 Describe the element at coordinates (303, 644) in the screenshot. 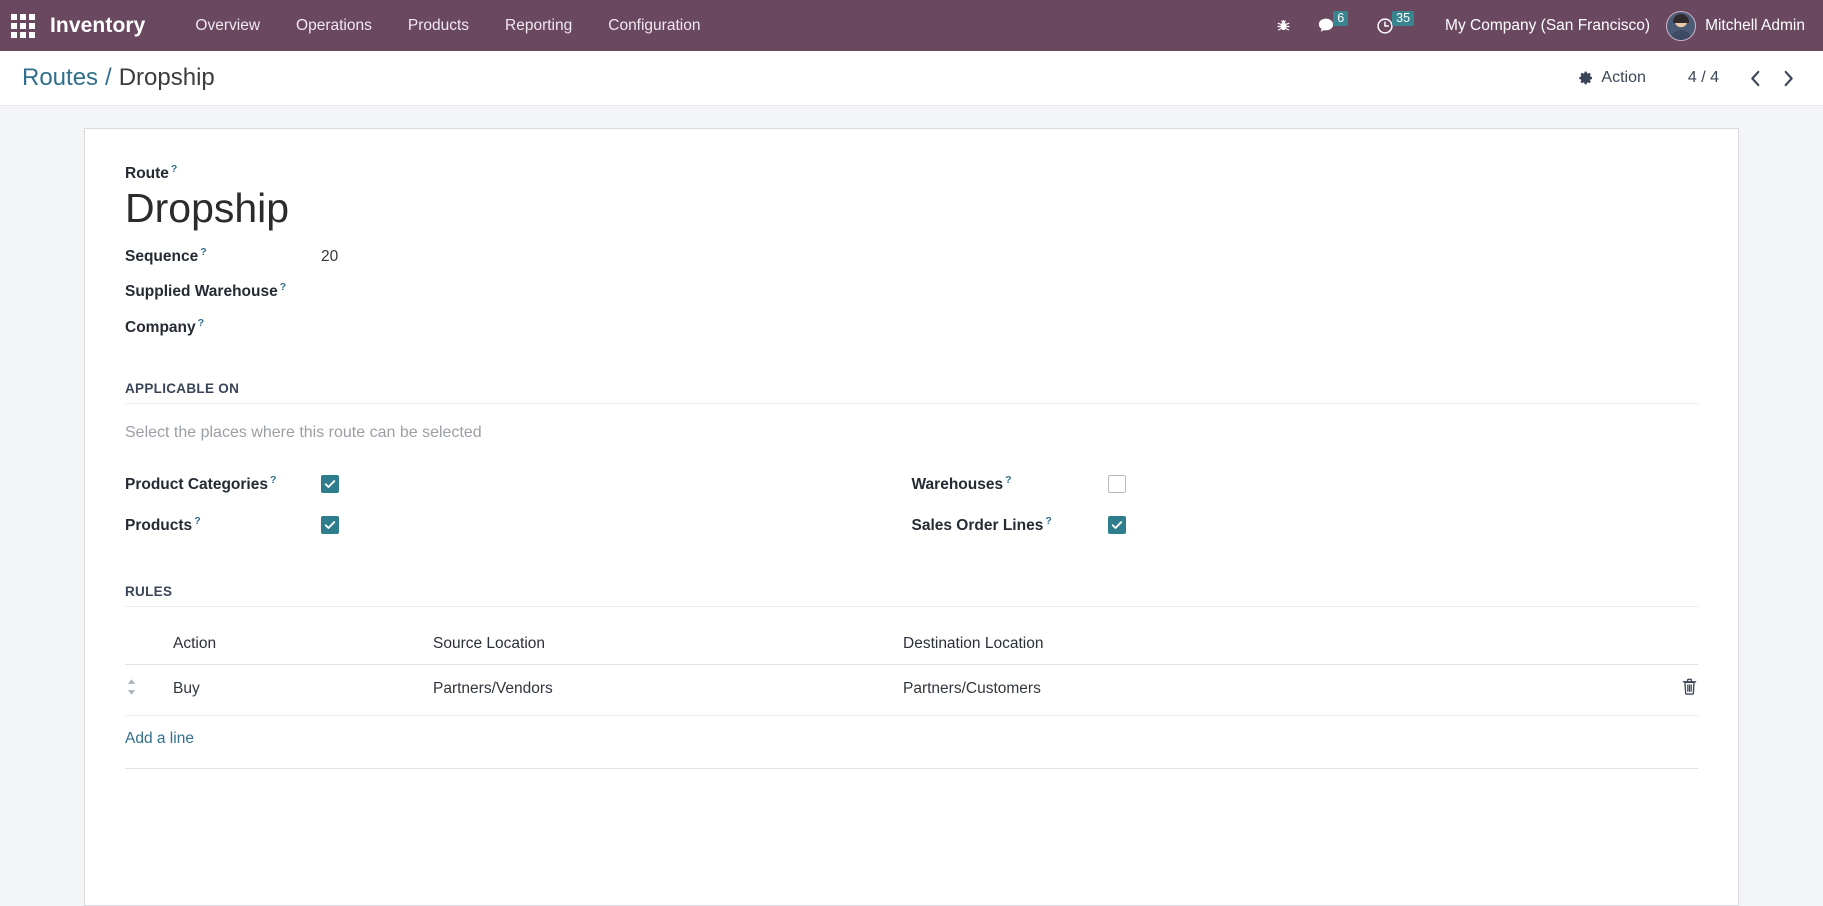

I see `rules-header-action: Action` at that location.